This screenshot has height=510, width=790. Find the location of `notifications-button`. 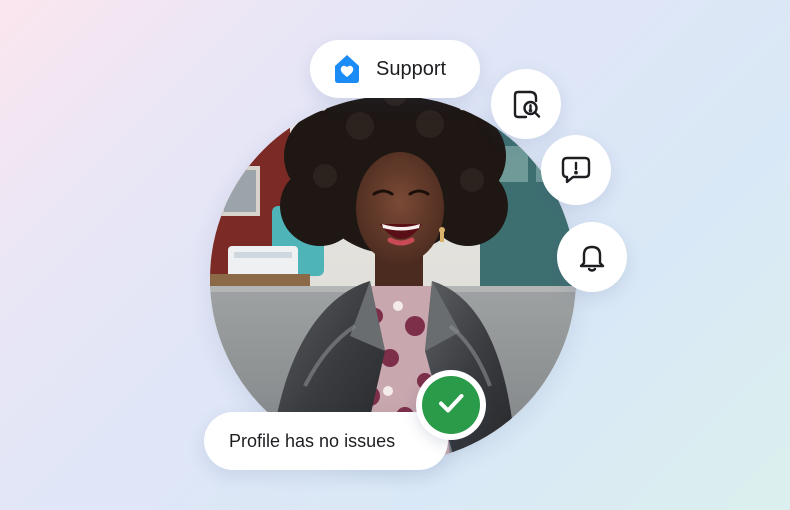

notifications-button is located at coordinates (592, 257).